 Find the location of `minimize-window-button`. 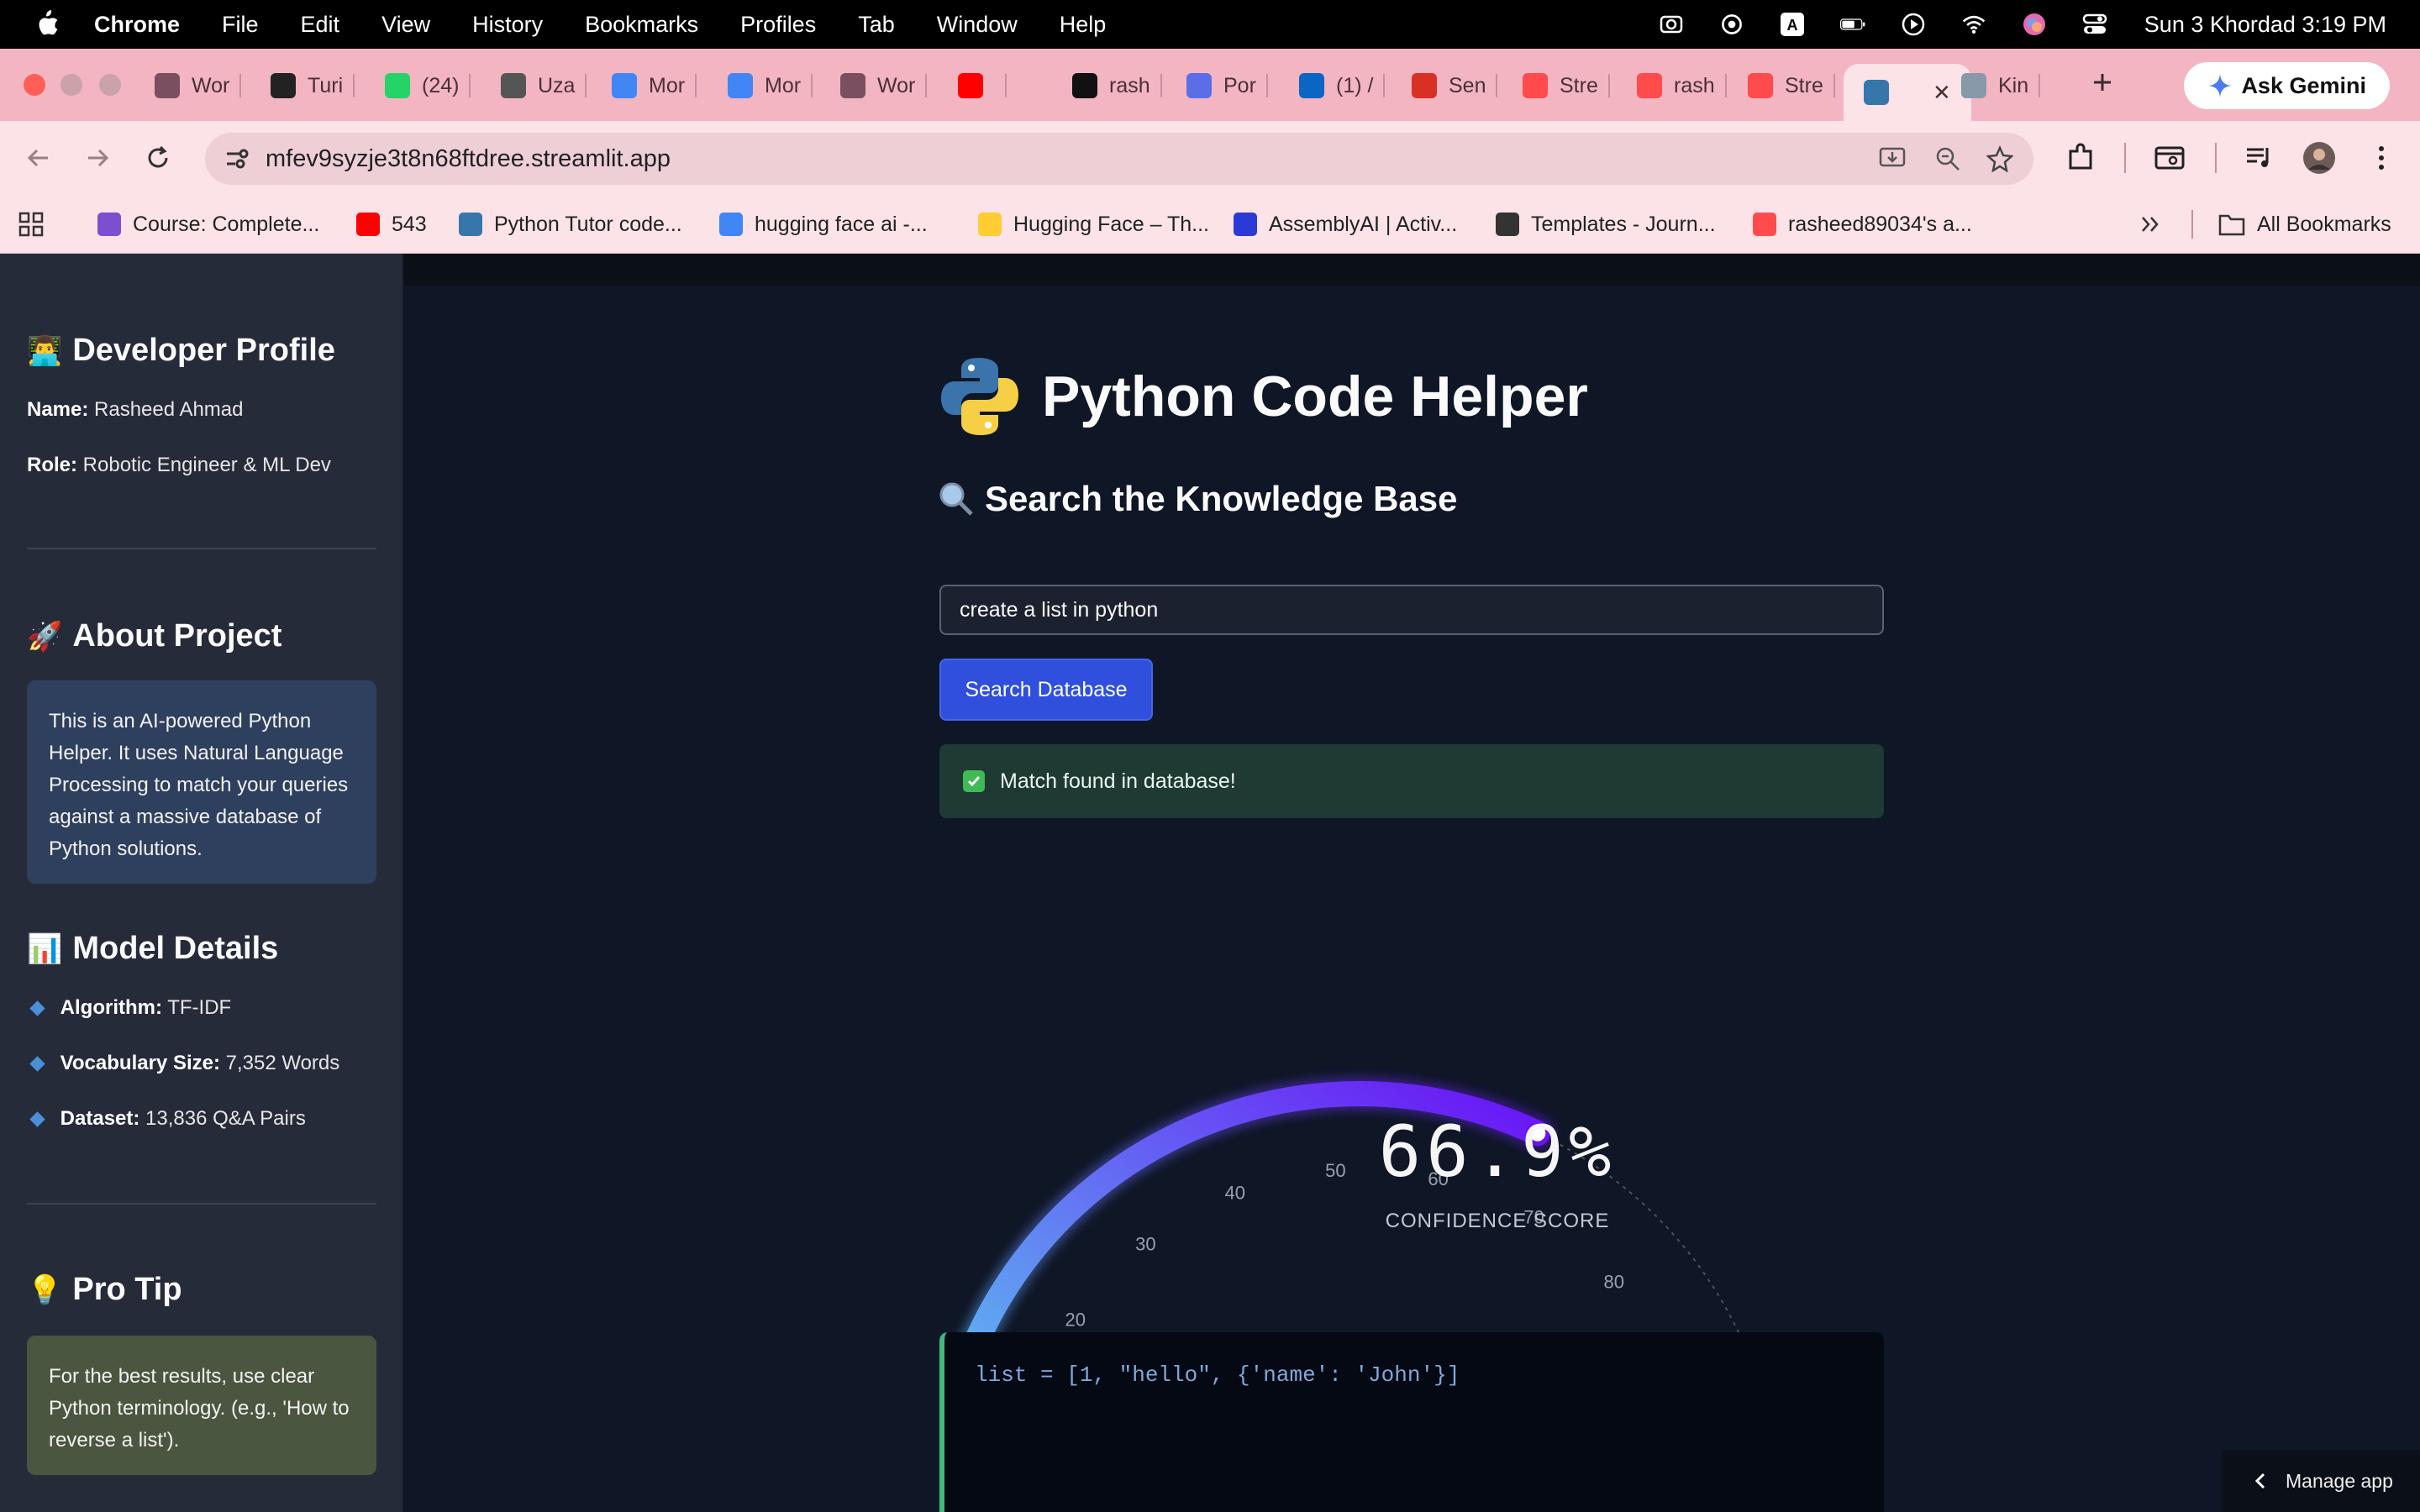

minimize-window-button is located at coordinates (71, 85).